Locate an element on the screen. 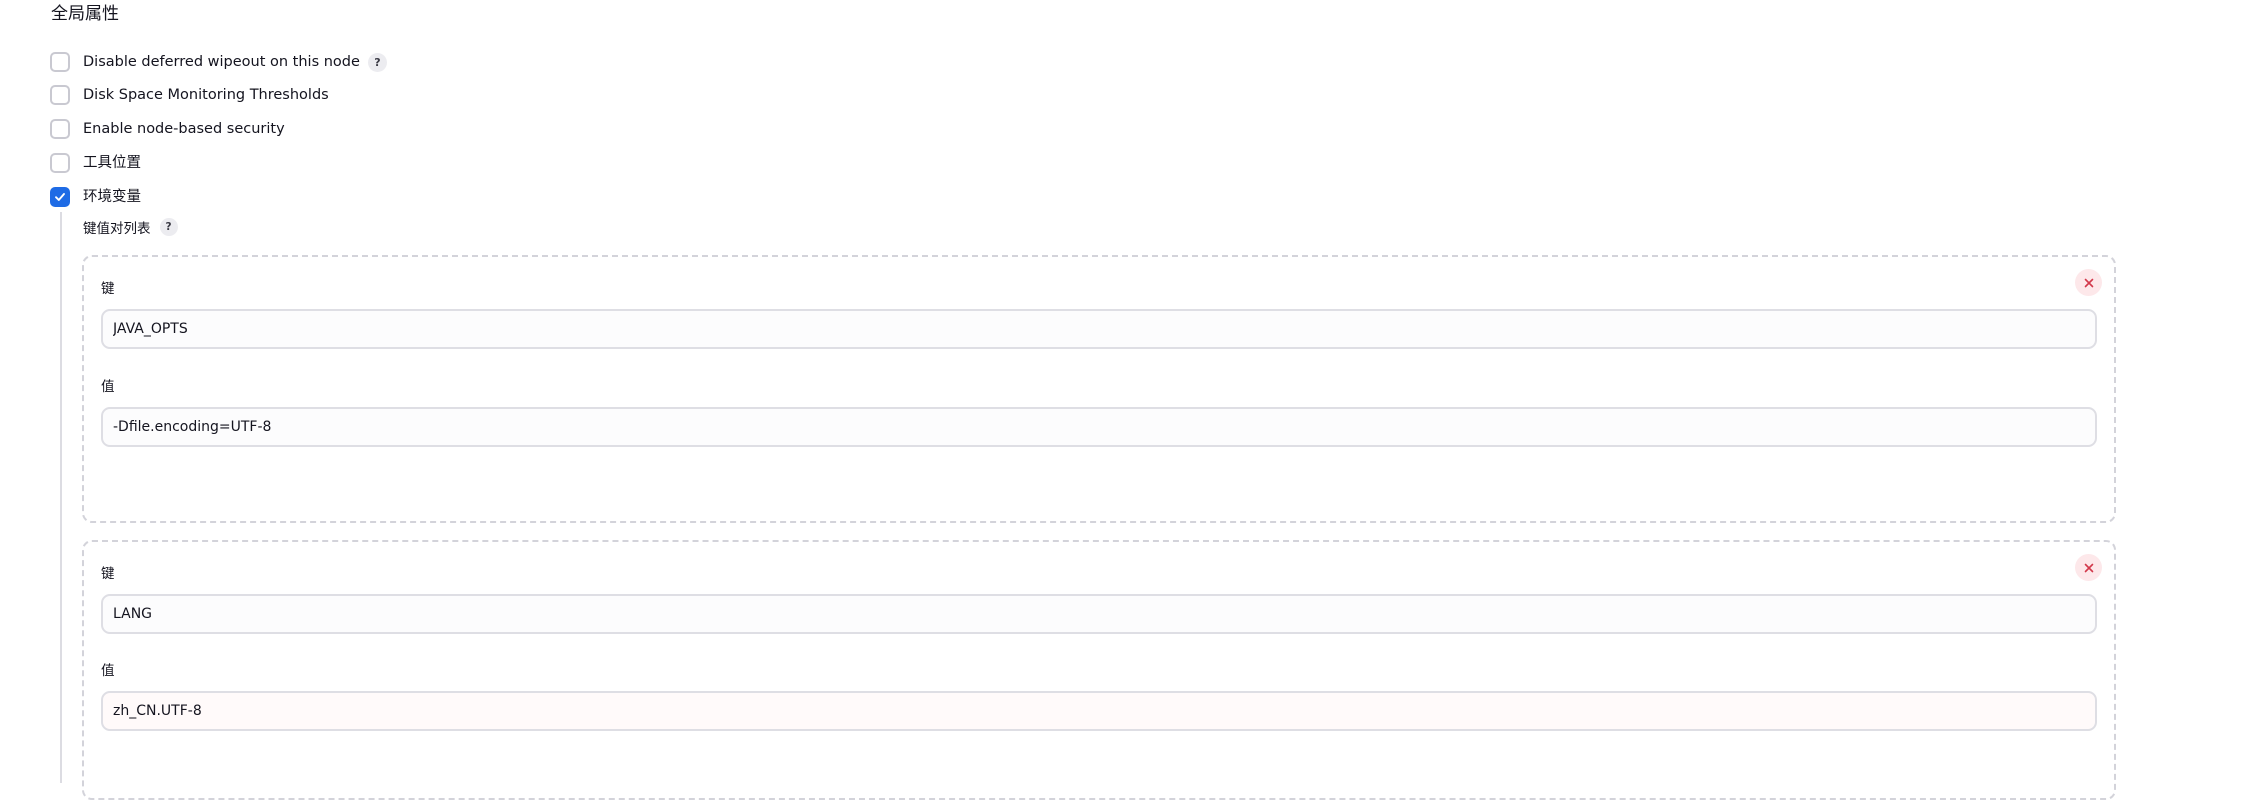 The image size is (2242, 800). section-title: 全局属性 is located at coordinates (85, 14).